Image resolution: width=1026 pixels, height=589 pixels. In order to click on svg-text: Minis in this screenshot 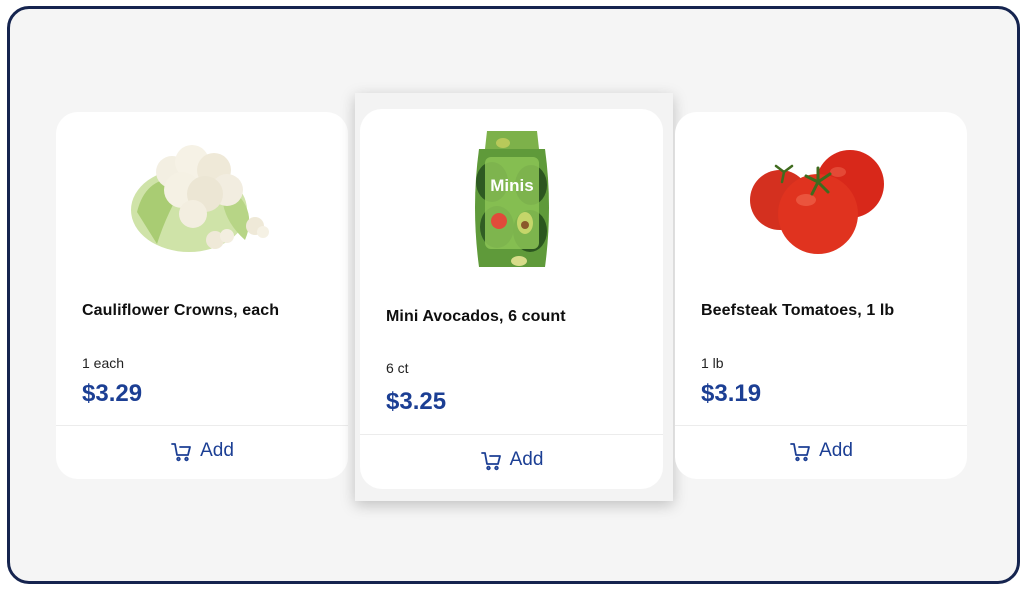, I will do `click(511, 185)`.